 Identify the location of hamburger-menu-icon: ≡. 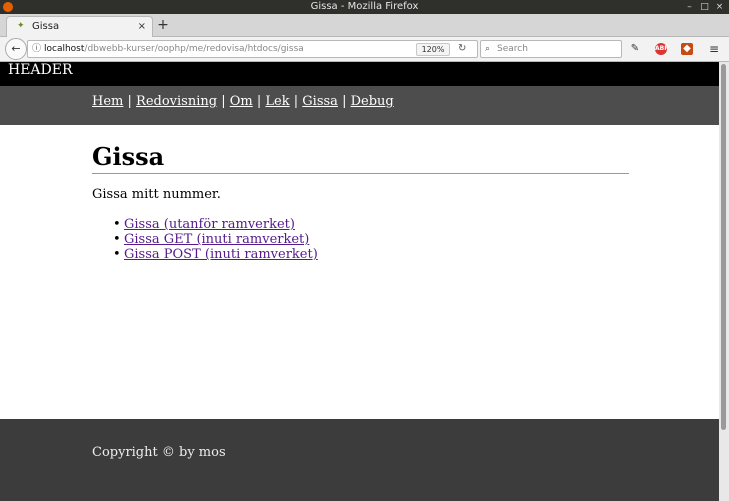
(714, 49).